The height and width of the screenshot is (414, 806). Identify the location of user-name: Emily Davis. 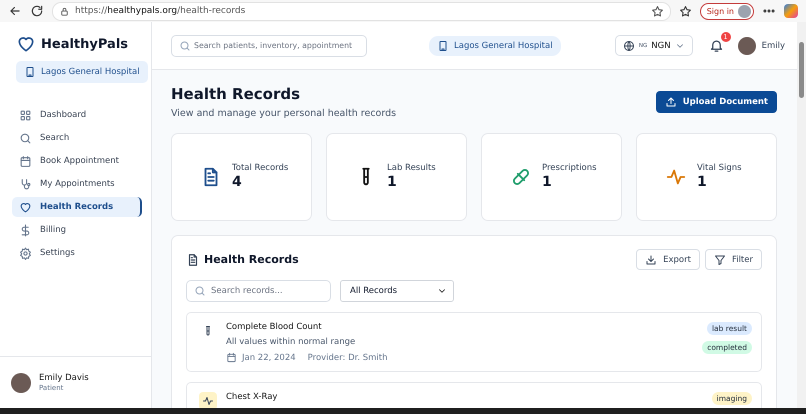
(64, 378).